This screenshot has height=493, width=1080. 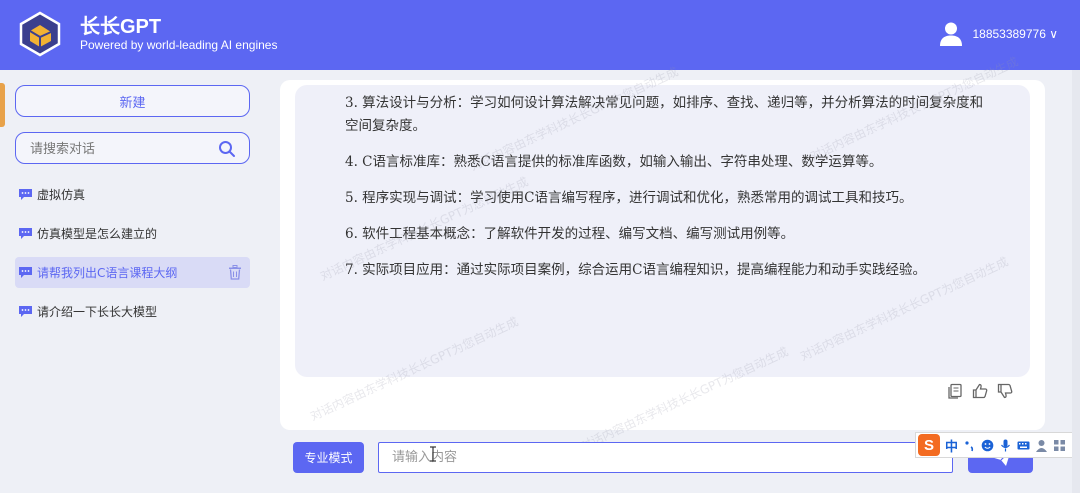 I want to click on conversation-item: 仿真模型是怎么建立的, so click(x=132, y=233).